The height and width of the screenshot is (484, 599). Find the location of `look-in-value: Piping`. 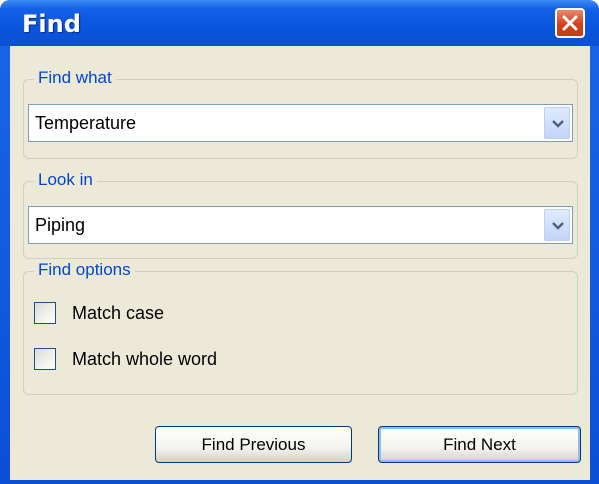

look-in-value: Piping is located at coordinates (60, 225).